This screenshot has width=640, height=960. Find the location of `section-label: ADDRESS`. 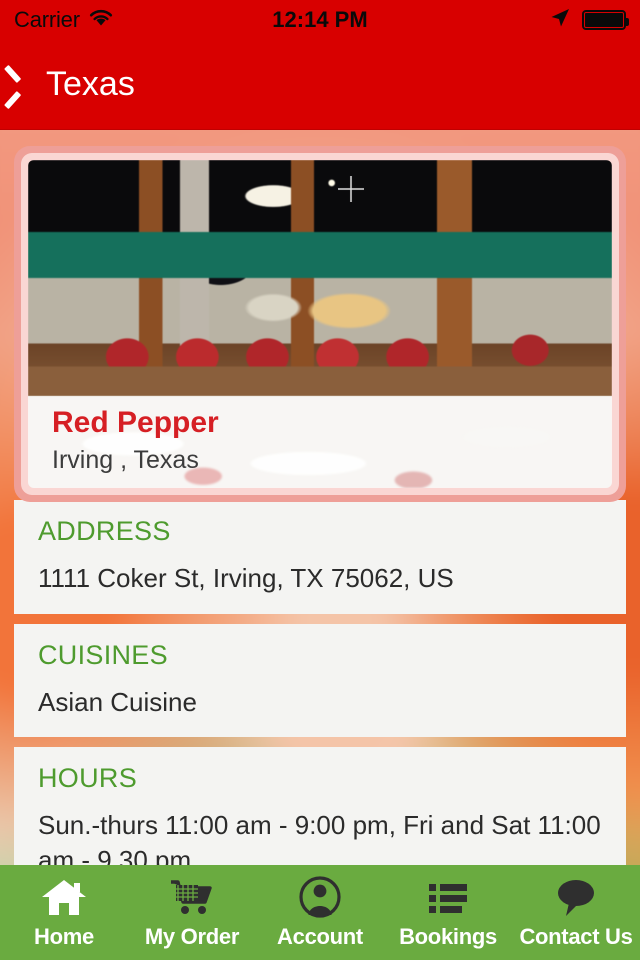

section-label: ADDRESS is located at coordinates (104, 531).